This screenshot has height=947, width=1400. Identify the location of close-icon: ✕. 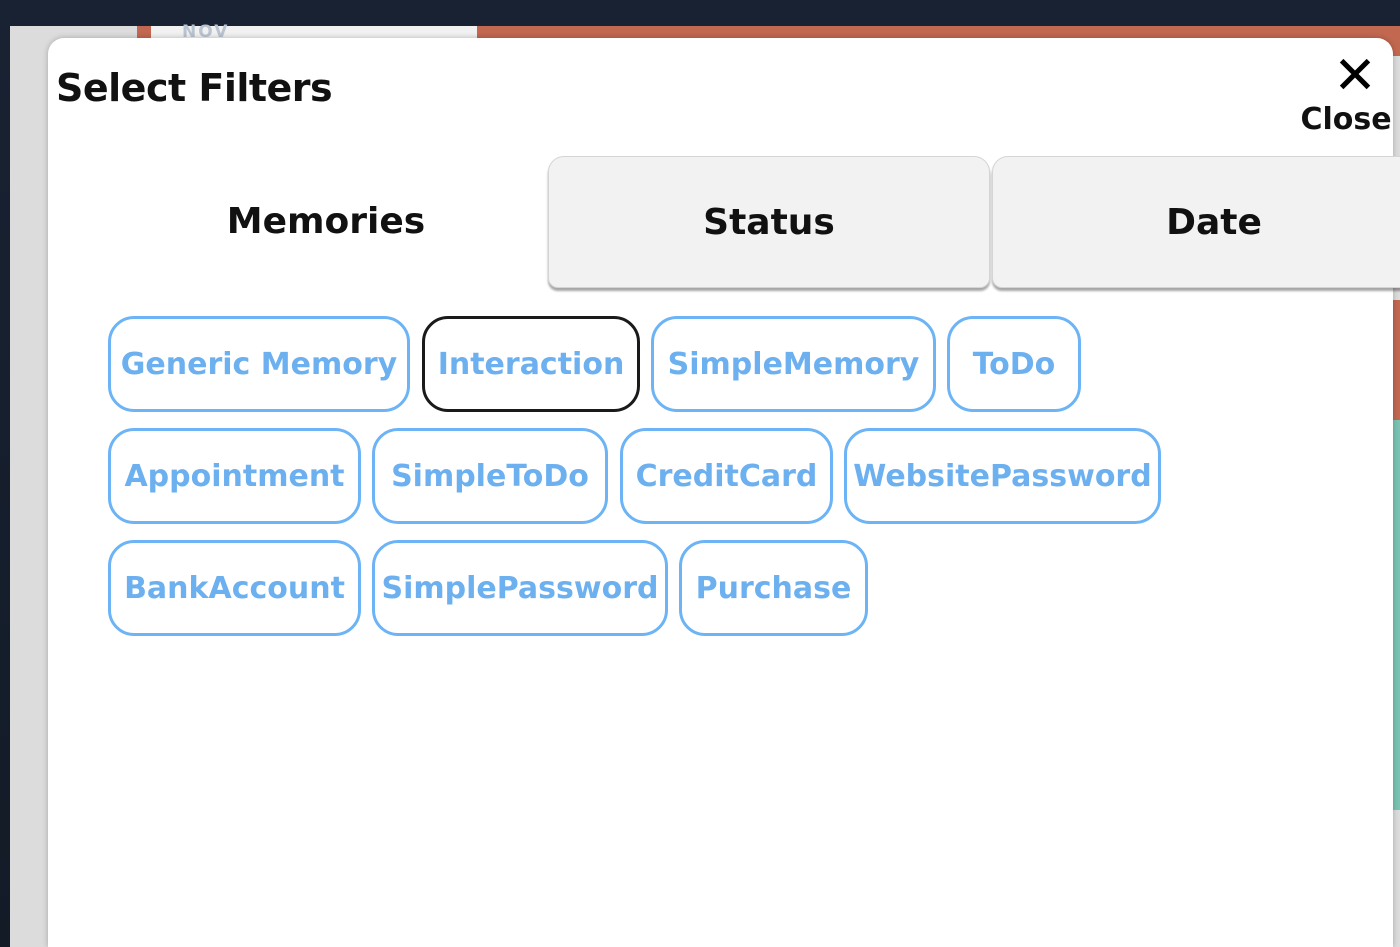
(1355, 76).